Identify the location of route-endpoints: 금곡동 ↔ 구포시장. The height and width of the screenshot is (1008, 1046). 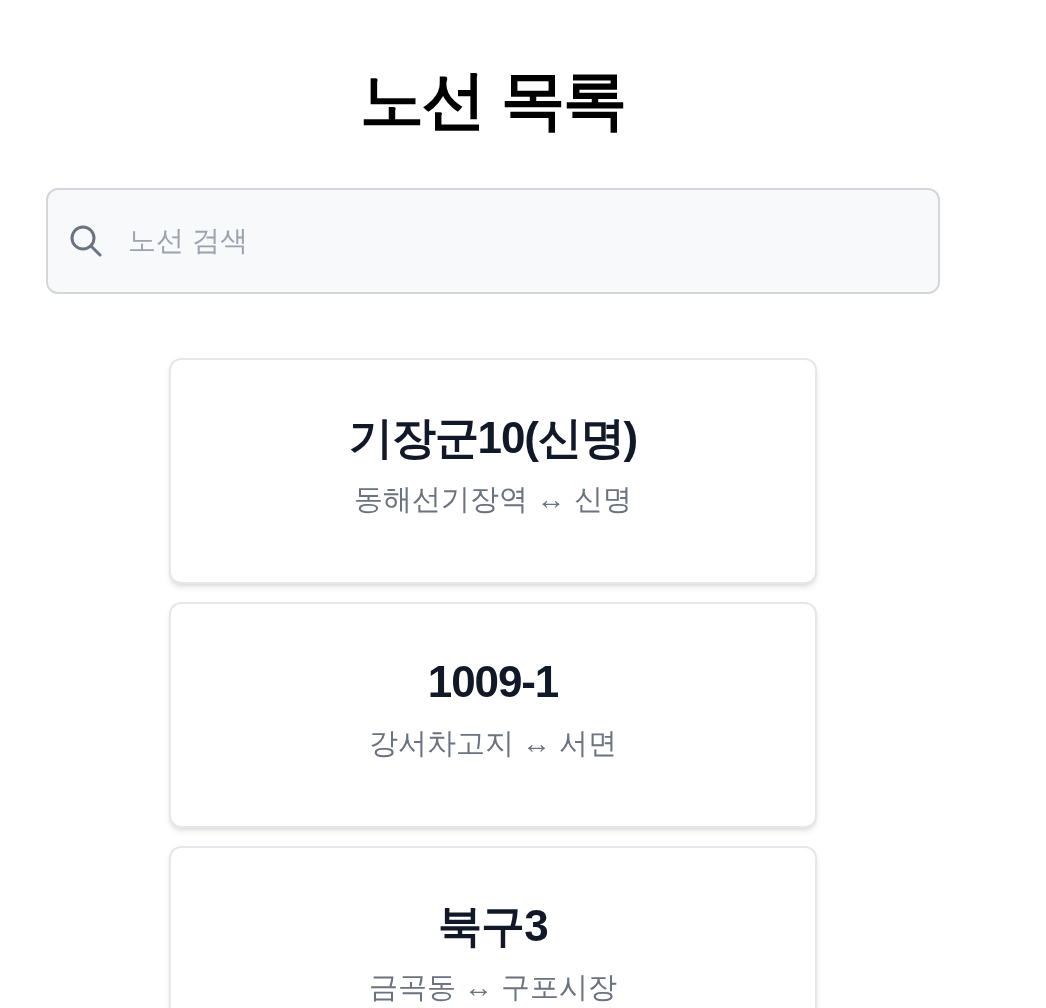
(493, 987).